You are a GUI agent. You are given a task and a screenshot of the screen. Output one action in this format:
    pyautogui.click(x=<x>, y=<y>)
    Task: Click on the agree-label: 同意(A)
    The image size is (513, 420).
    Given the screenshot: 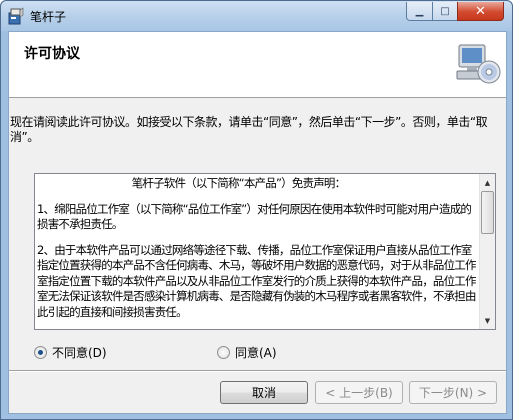 What is the action you would take?
    pyautogui.click(x=256, y=353)
    